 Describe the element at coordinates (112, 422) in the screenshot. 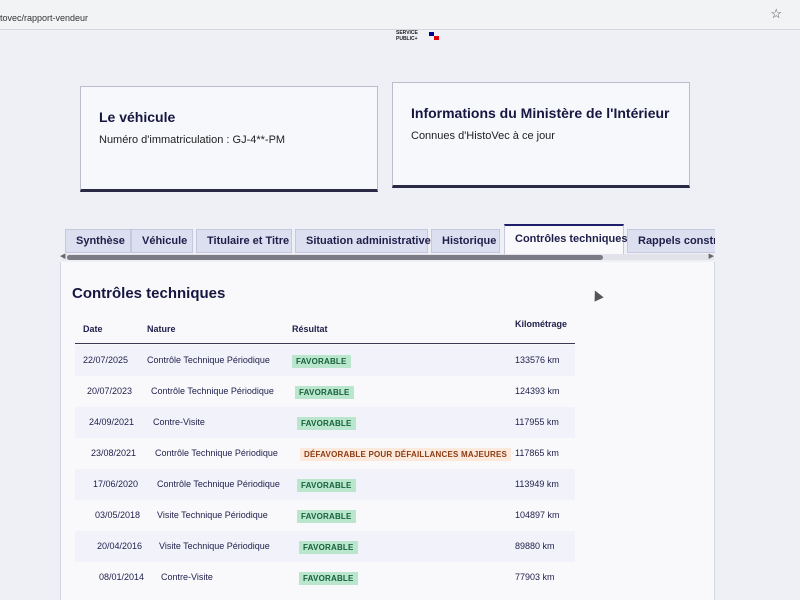

I see `row-date: 24/09/2021` at that location.